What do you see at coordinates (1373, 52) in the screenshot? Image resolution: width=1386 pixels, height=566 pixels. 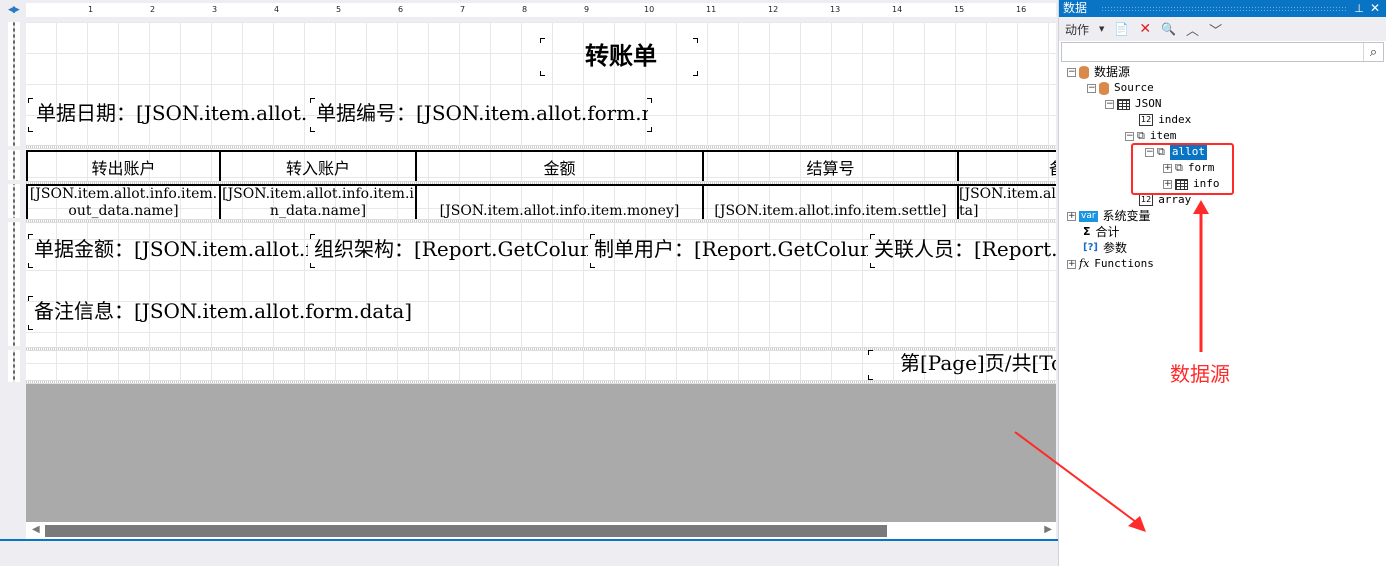 I see `search-icon: ⌕` at bounding box center [1373, 52].